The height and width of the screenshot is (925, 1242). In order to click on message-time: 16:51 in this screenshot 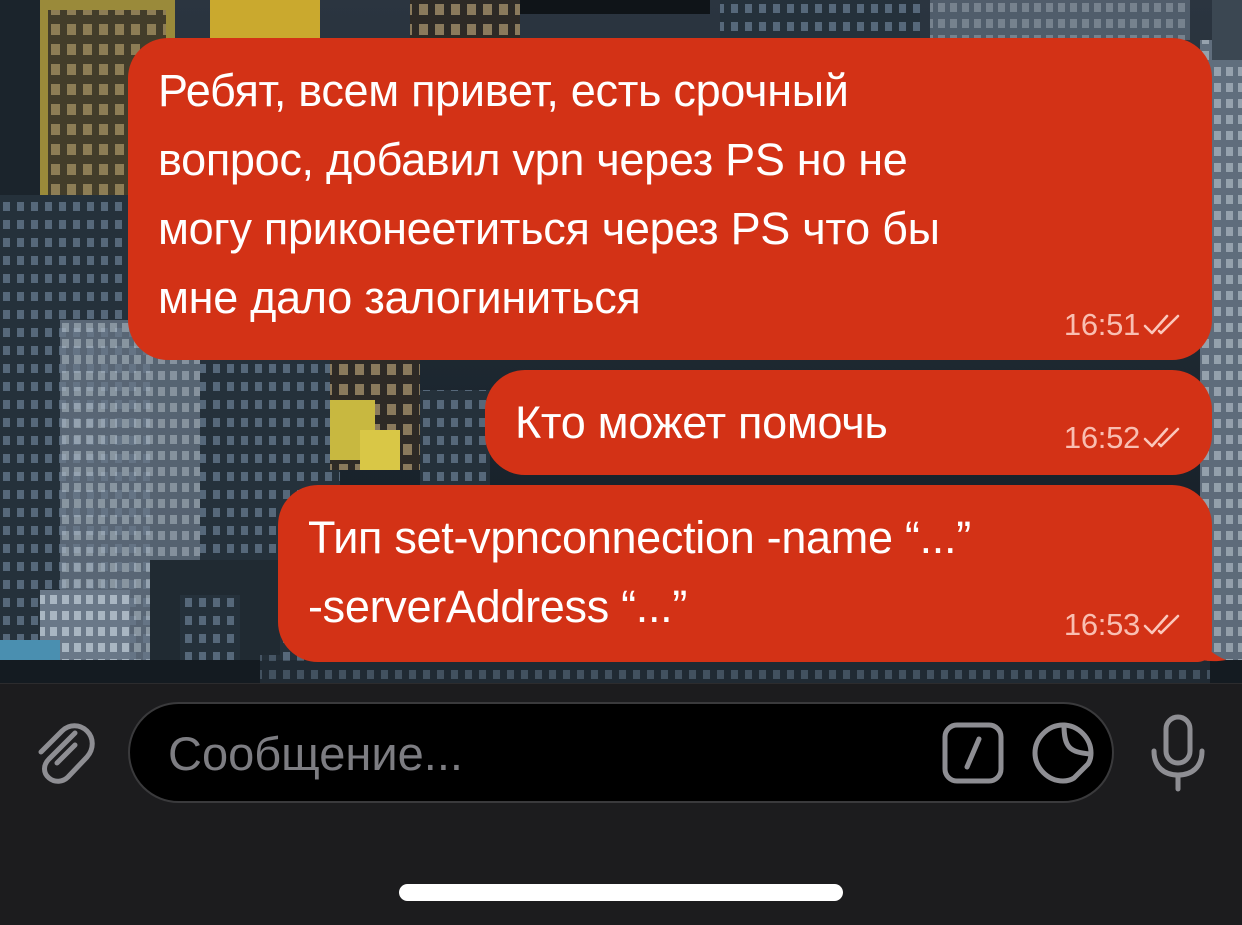, I will do `click(1101, 324)`.